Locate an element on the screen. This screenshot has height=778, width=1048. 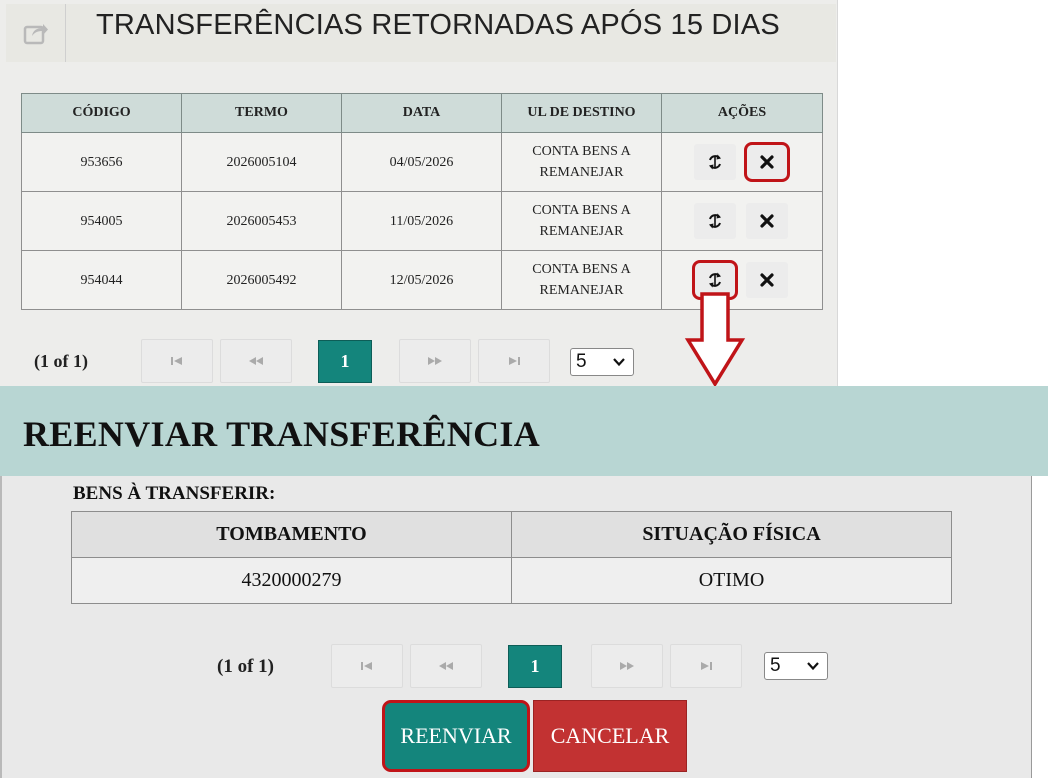
cell-codigo: 954005 is located at coordinates (101, 221).